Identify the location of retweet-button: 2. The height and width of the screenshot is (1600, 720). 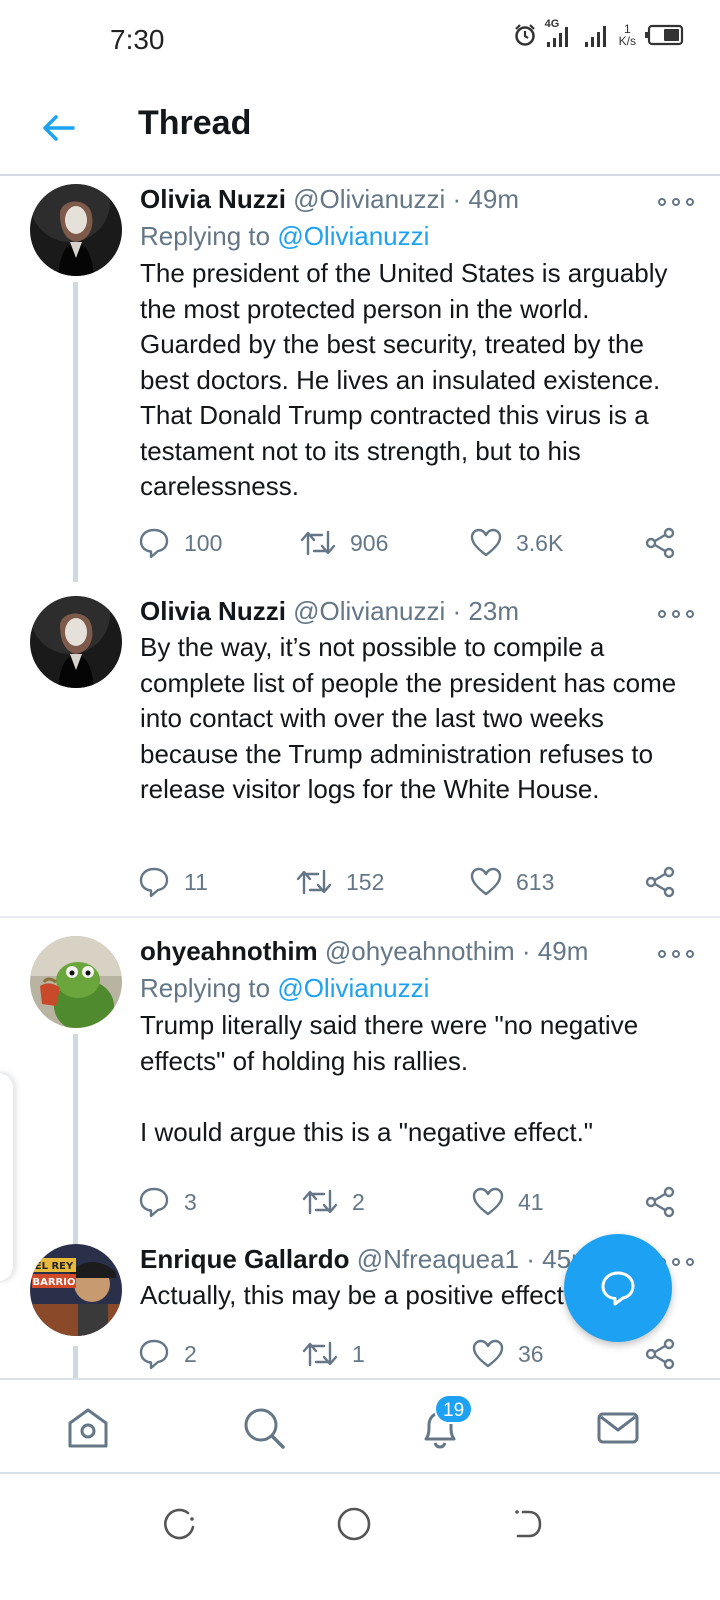
(333, 1202).